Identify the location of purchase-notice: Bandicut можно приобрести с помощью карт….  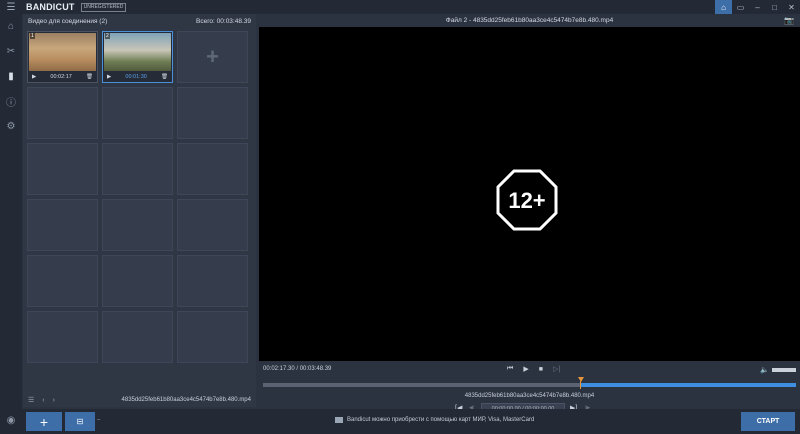
(434, 420).